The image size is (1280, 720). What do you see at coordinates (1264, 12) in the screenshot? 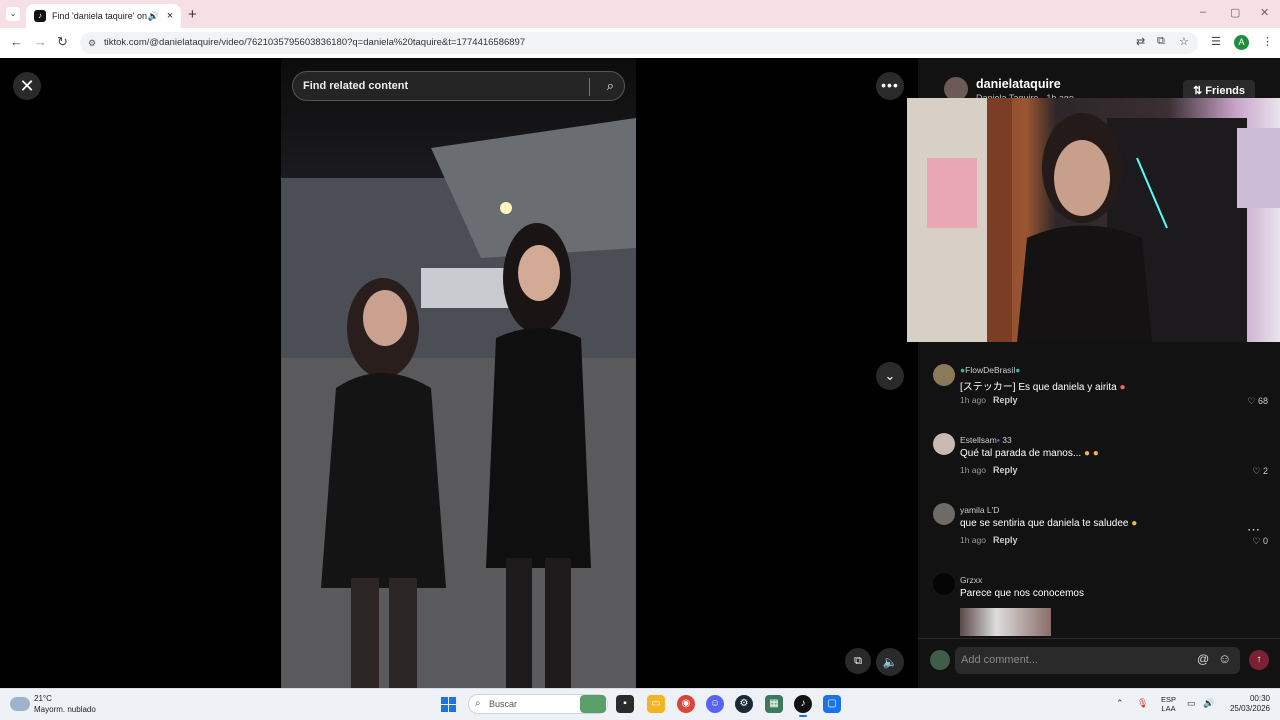
I see `close-window-icon: ✕` at bounding box center [1264, 12].